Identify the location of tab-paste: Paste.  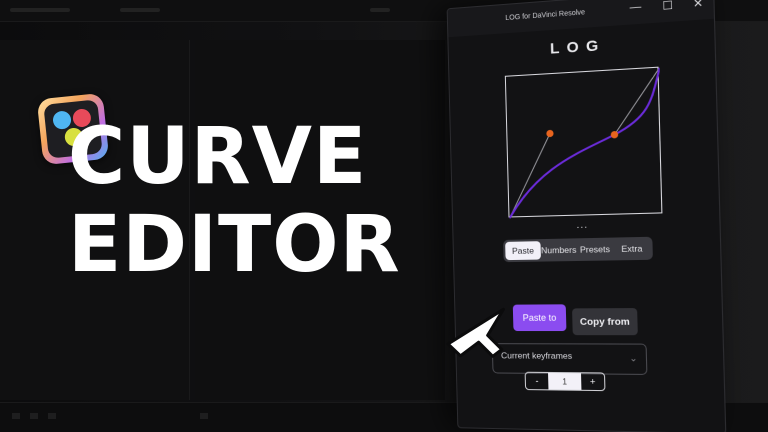
(523, 251).